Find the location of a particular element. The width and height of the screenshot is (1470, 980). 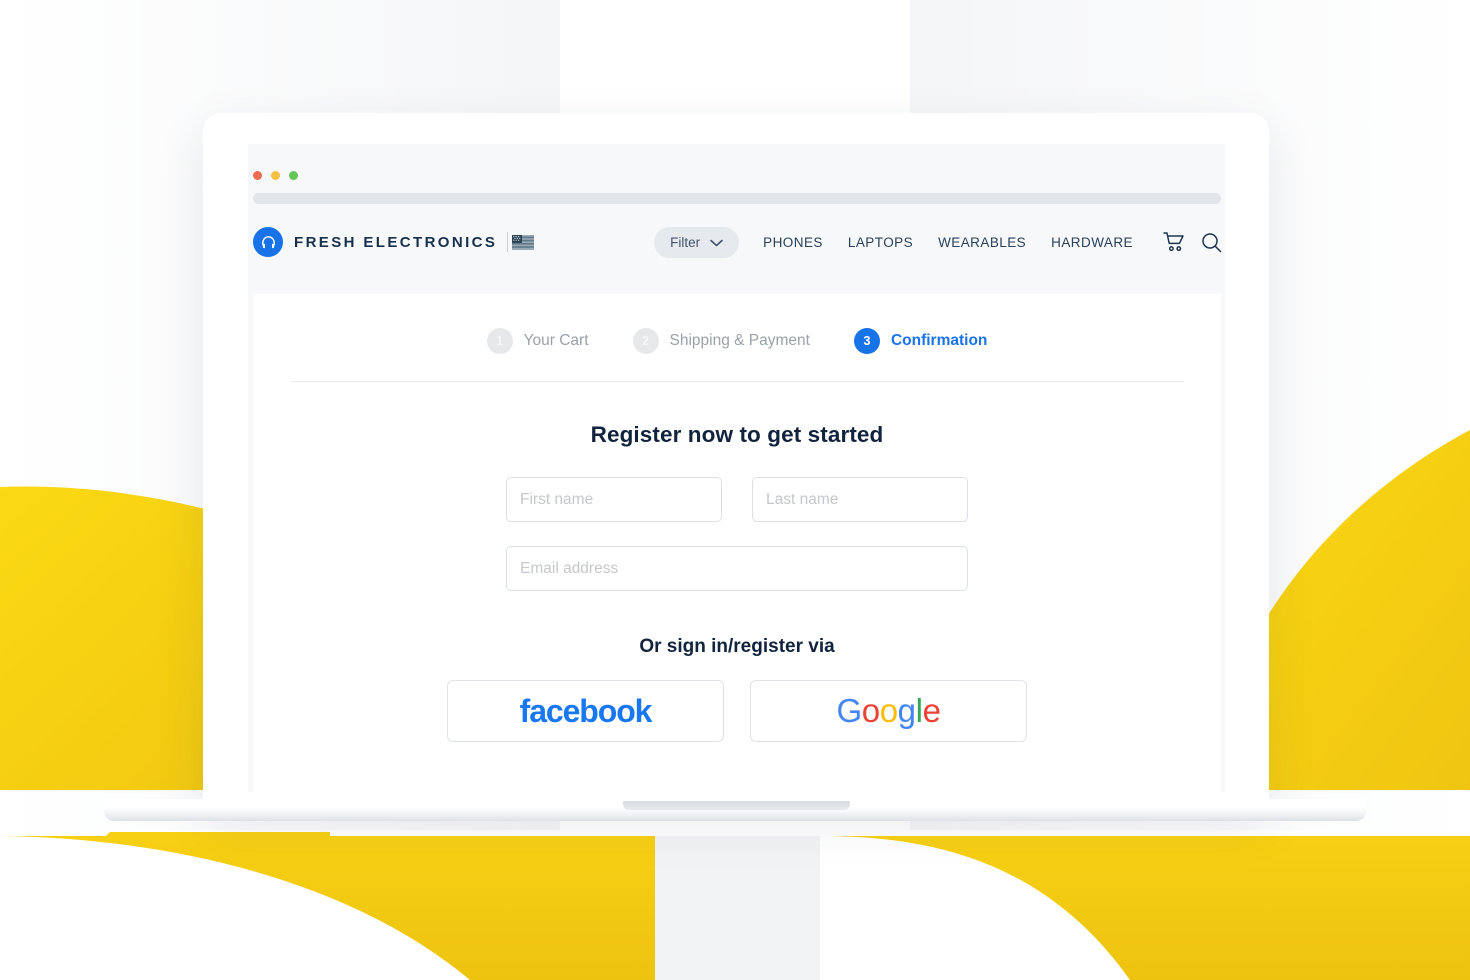

chevron-down-icon is located at coordinates (716, 242).